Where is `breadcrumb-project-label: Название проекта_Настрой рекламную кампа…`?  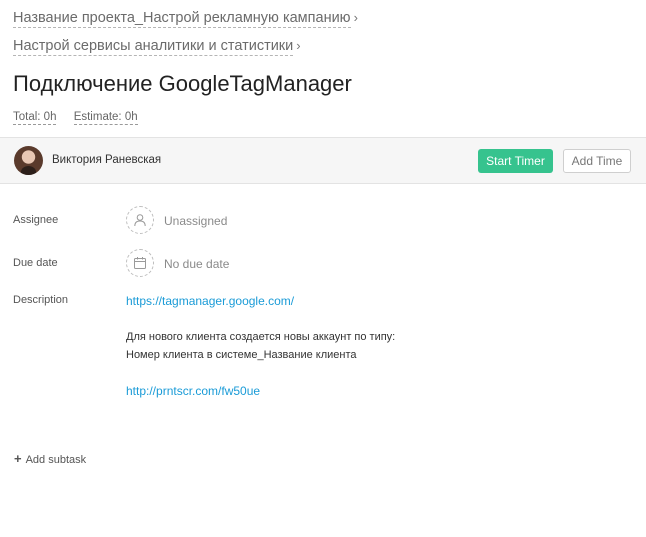 breadcrumb-project-label: Название проекта_Настрой рекламную кампа… is located at coordinates (182, 19).